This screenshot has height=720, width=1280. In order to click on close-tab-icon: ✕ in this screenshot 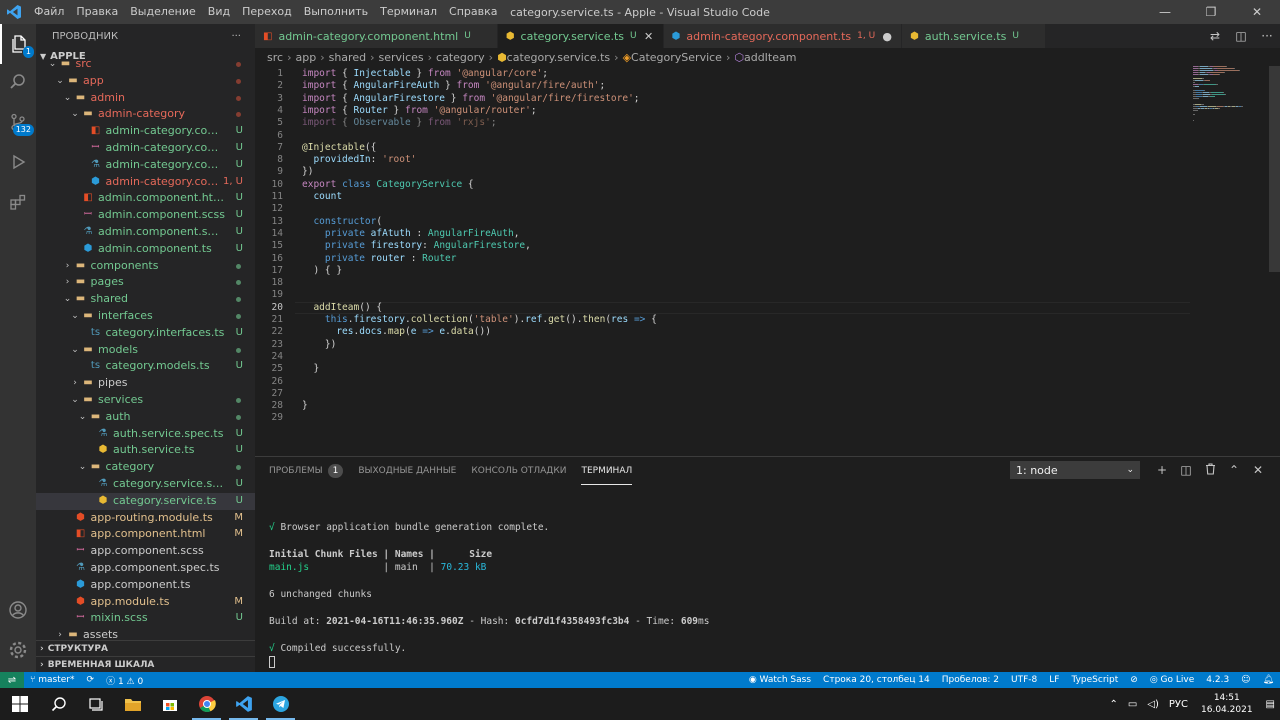, I will do `click(649, 36)`.